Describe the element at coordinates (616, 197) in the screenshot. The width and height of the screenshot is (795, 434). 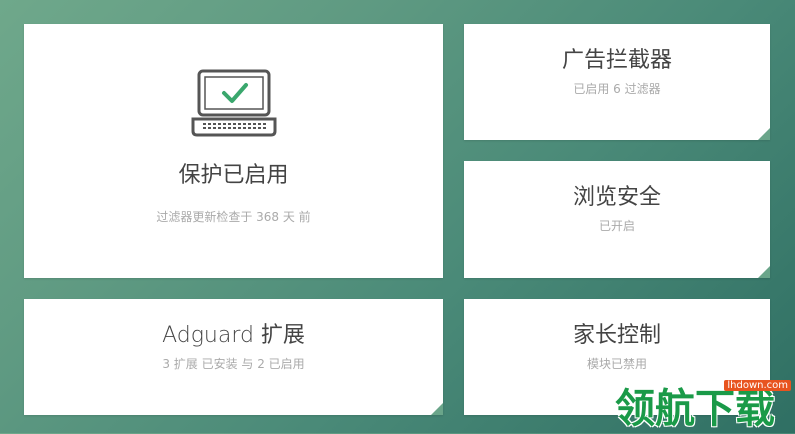
I see `browsing-security-title: 浏览安全` at that location.